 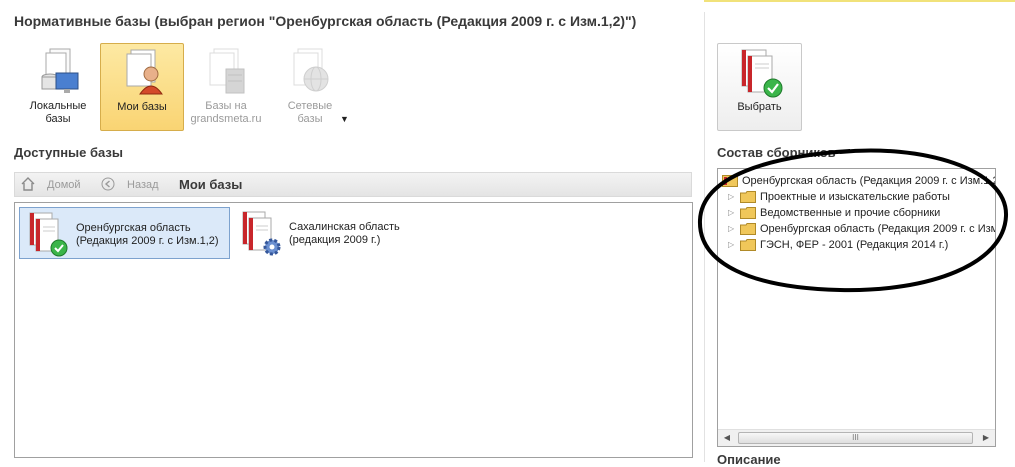 I want to click on user-database-icon, so click(x=144, y=72).